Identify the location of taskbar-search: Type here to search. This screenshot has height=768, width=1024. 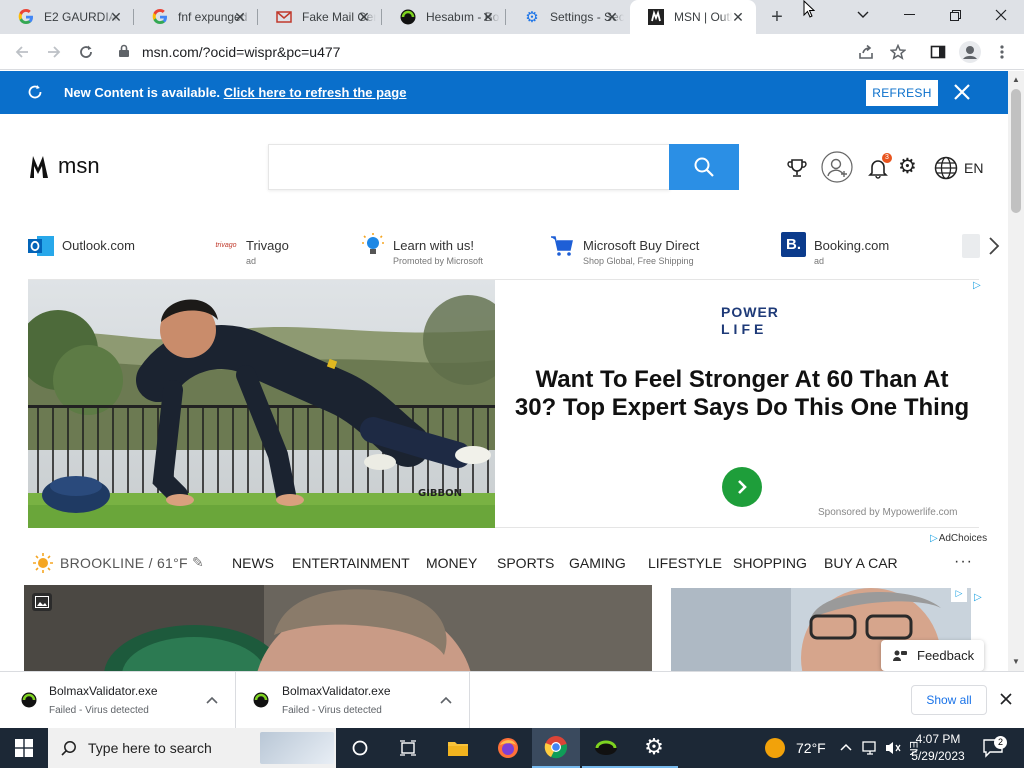
(192, 748).